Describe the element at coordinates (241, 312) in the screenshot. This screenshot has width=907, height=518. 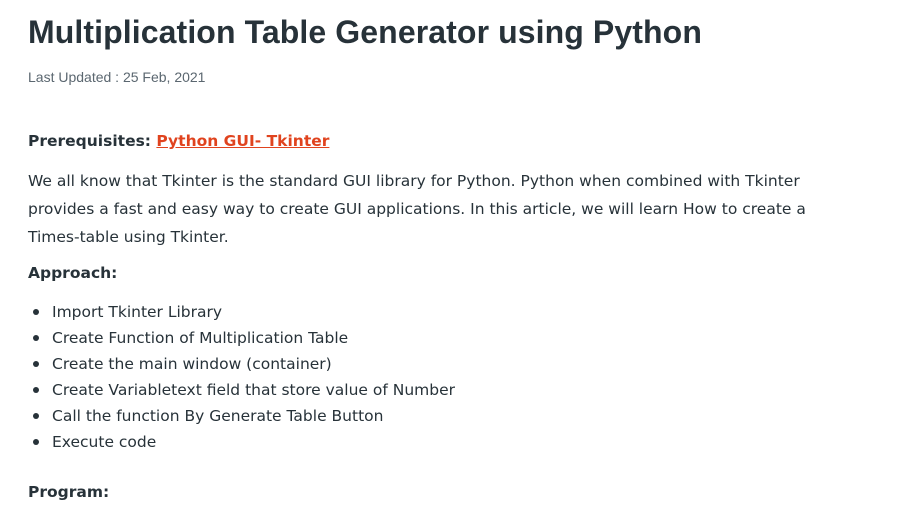
I see `list-item: Import Tkinter Library` at that location.